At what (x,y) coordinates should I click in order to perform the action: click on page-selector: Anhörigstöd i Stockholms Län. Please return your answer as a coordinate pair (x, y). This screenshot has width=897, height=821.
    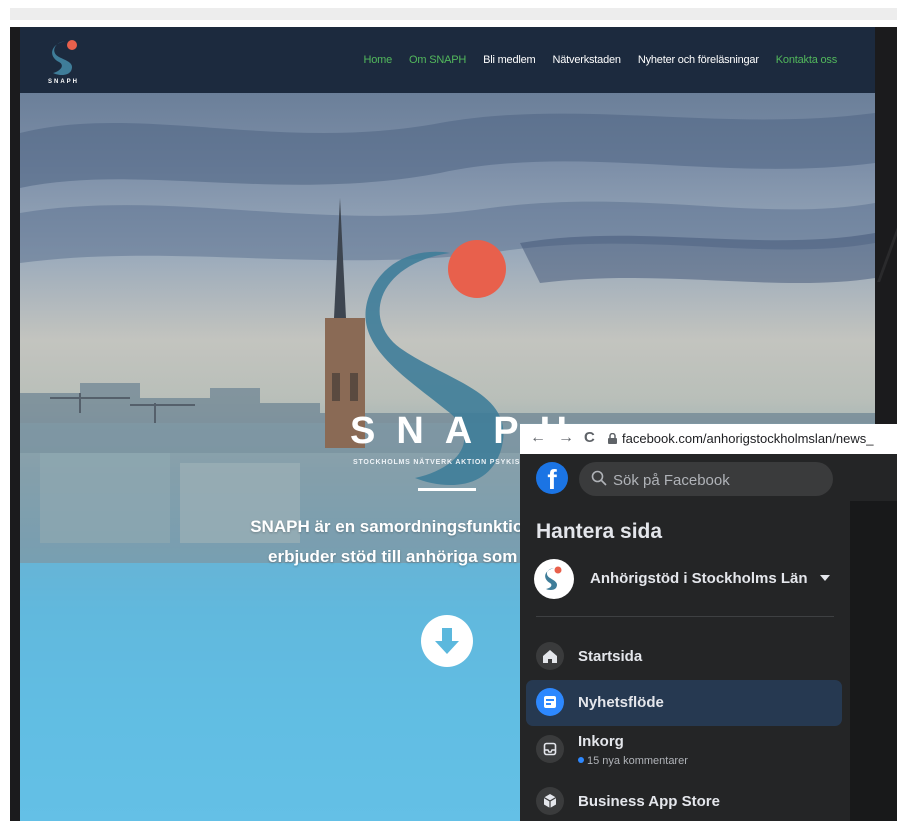
    Looking at the image, I should click on (690, 580).